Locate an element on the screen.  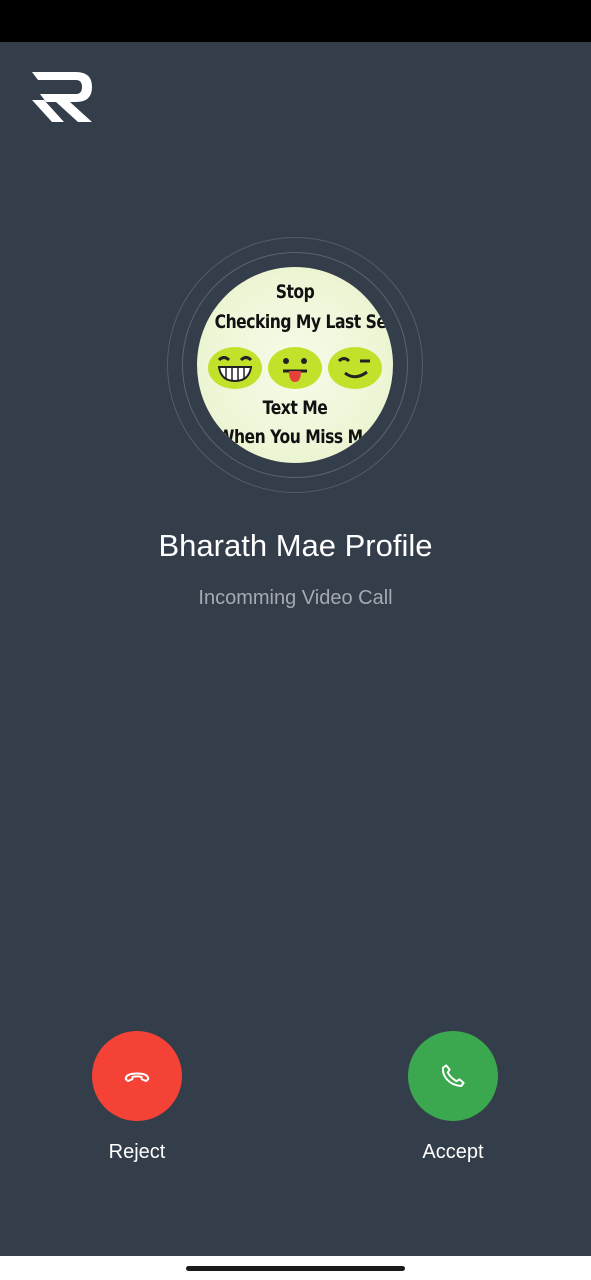
reject-call-button is located at coordinates (137, 1076).